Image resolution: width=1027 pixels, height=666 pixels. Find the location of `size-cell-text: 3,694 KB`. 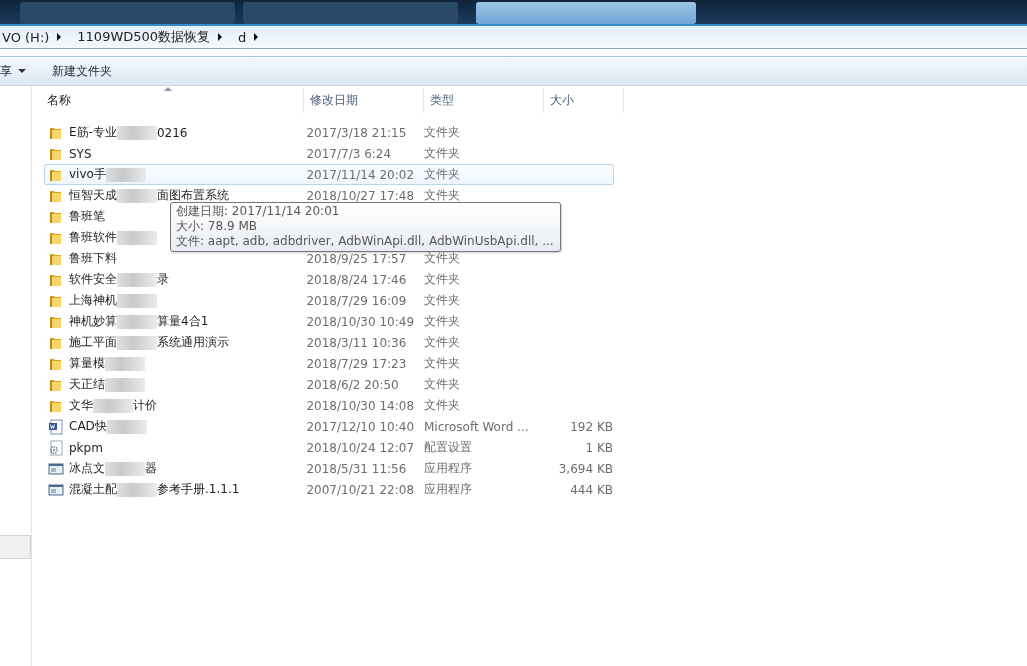

size-cell-text: 3,694 KB is located at coordinates (585, 468).